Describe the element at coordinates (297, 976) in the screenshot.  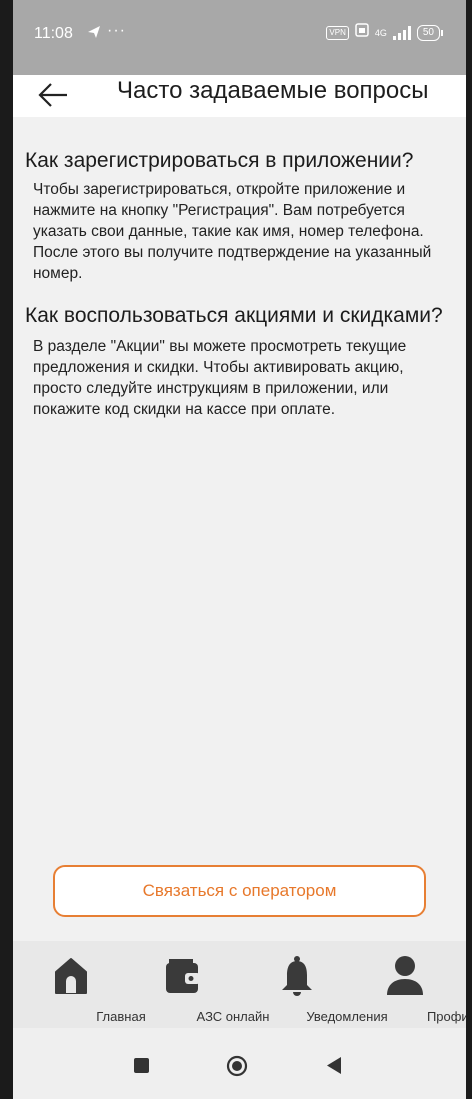
I see `bell-icon` at that location.